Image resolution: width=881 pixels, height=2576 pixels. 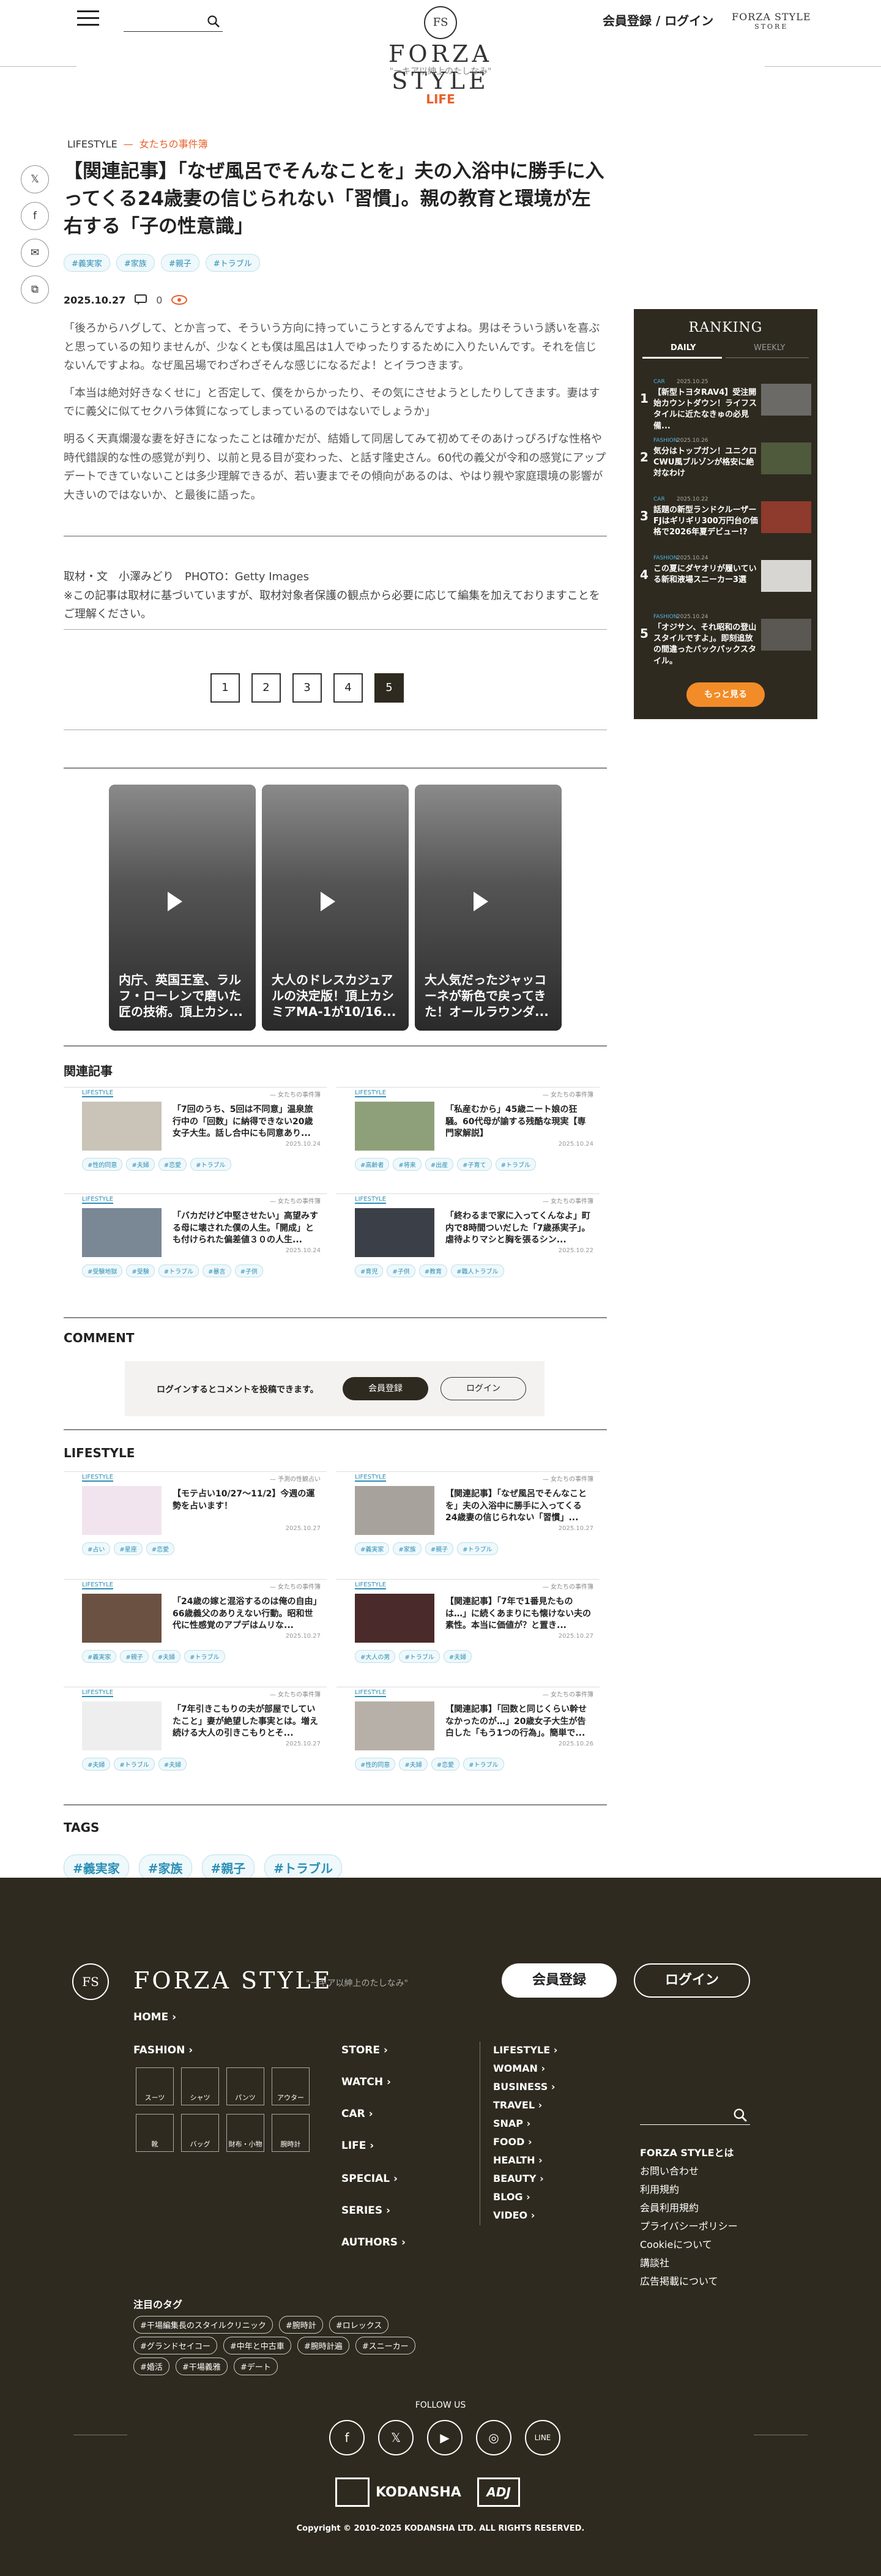 I want to click on footer-tag: #腕時計遍, so click(x=323, y=2345).